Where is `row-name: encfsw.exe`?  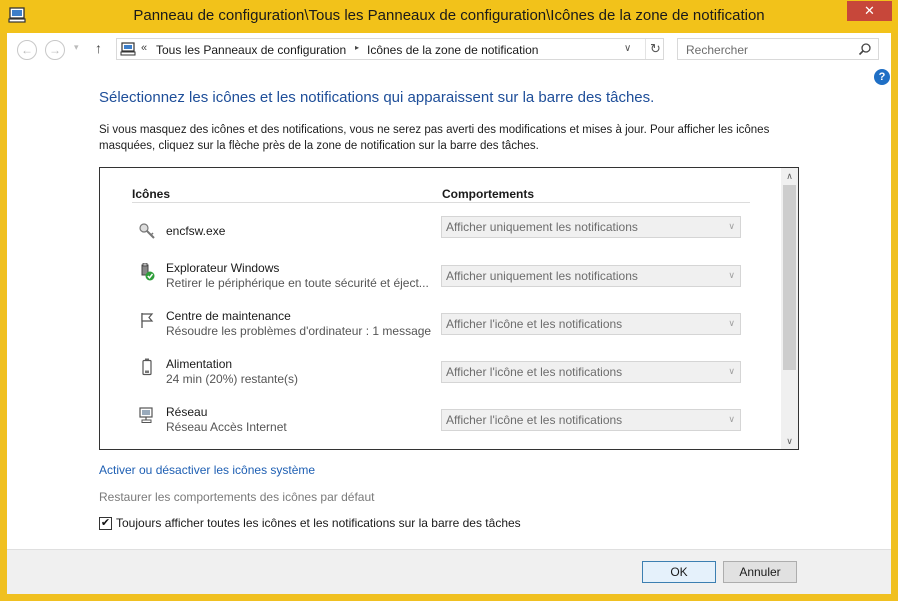 row-name: encfsw.exe is located at coordinates (196, 231).